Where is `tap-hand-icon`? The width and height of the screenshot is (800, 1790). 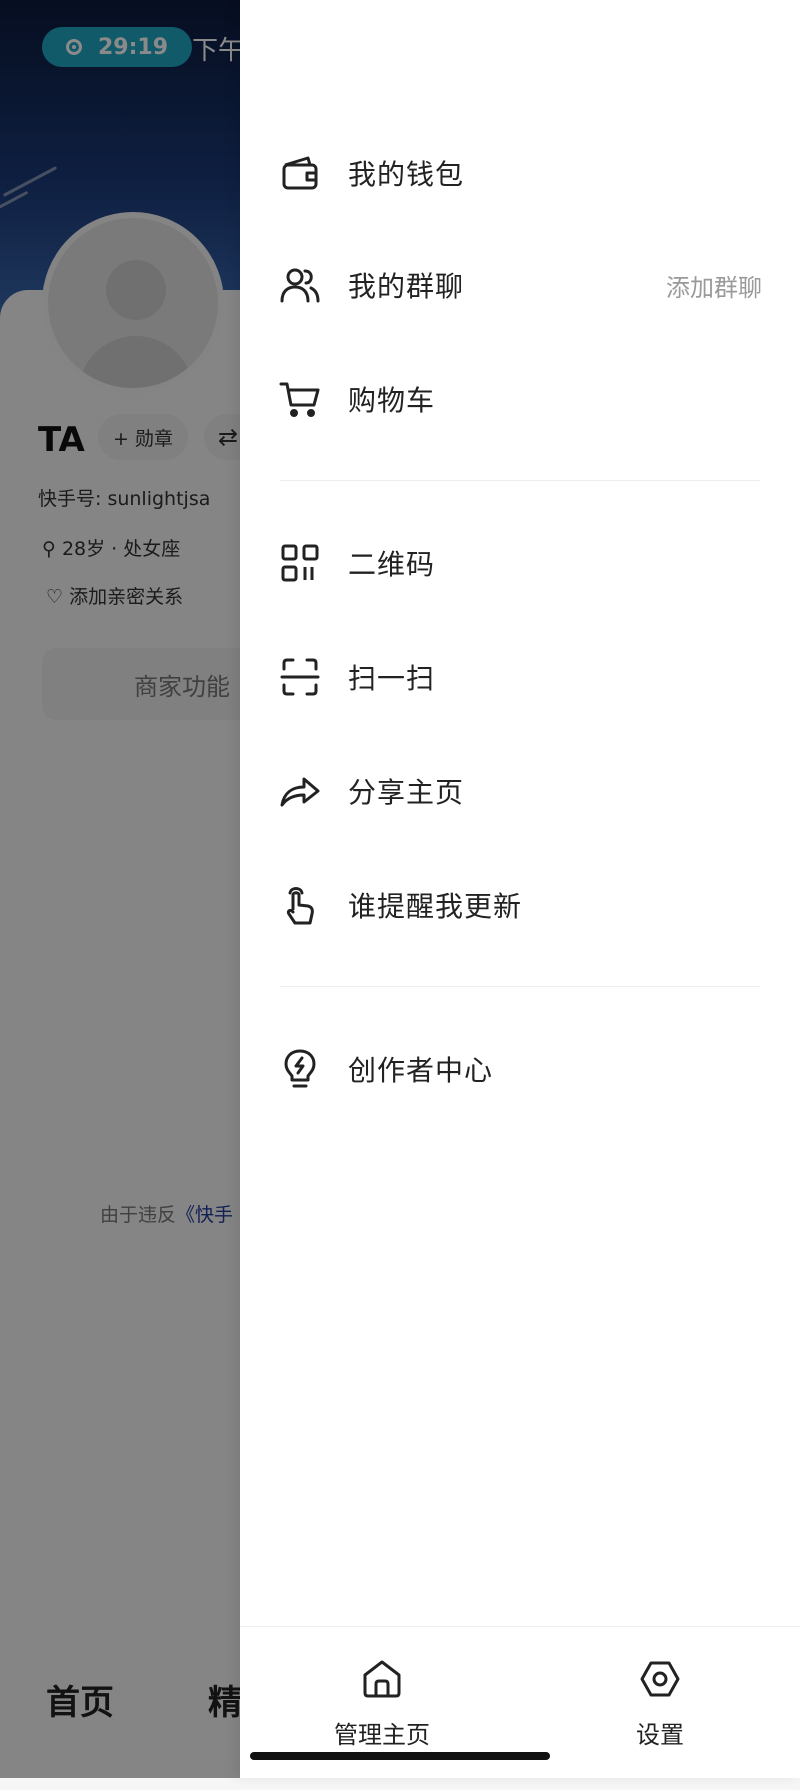 tap-hand-icon is located at coordinates (300, 905).